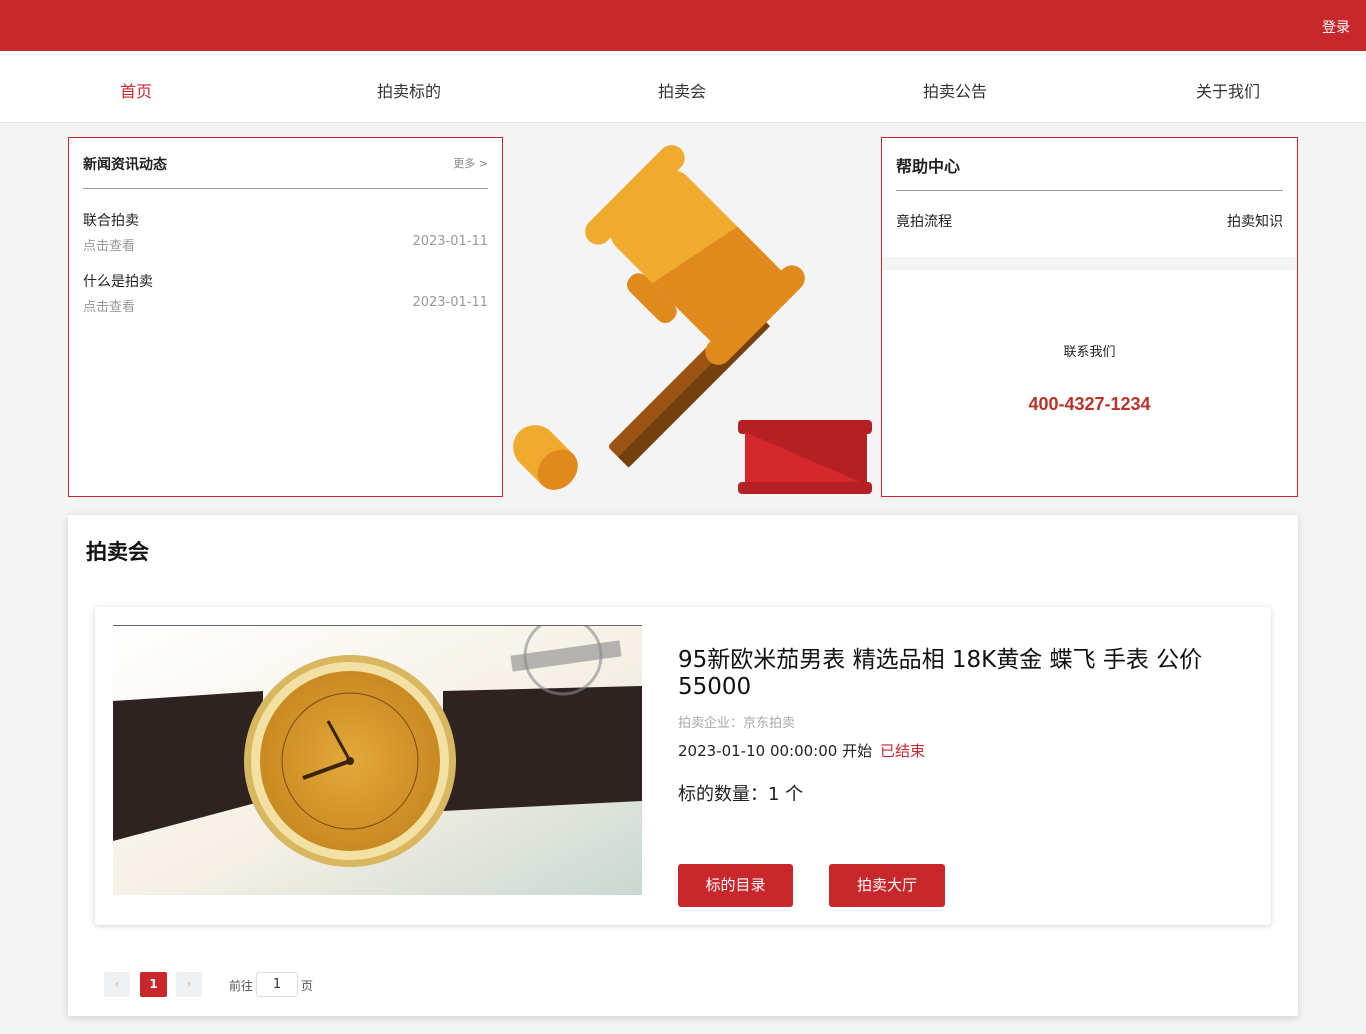 This screenshot has height=1034, width=1366. Describe the element at coordinates (682, 90) in the screenshot. I see `nav-item-auctions: 拍卖会` at that location.